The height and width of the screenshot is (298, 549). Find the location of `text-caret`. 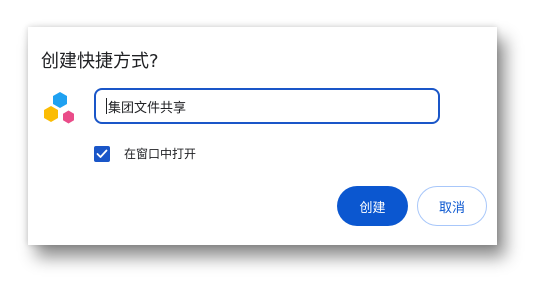

text-caret is located at coordinates (106, 106).